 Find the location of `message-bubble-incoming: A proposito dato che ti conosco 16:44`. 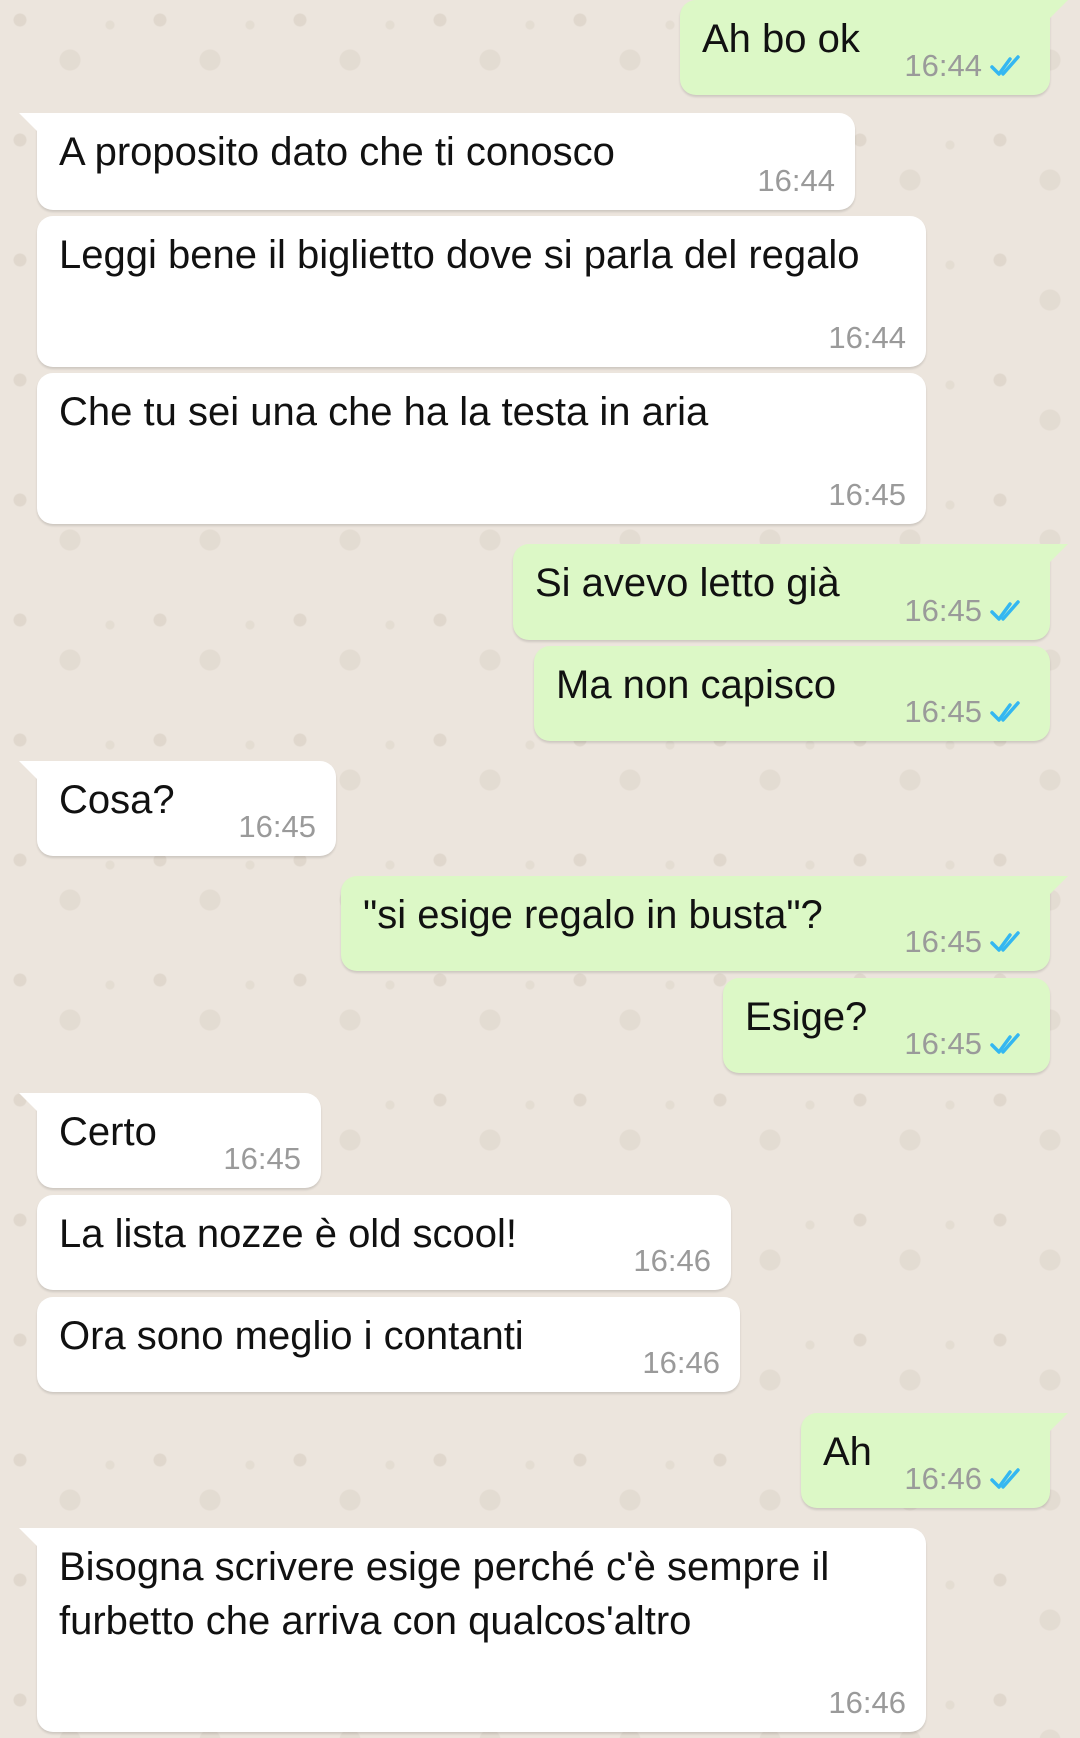

message-bubble-incoming: A proposito dato che ti conosco 16:44 is located at coordinates (437, 161).